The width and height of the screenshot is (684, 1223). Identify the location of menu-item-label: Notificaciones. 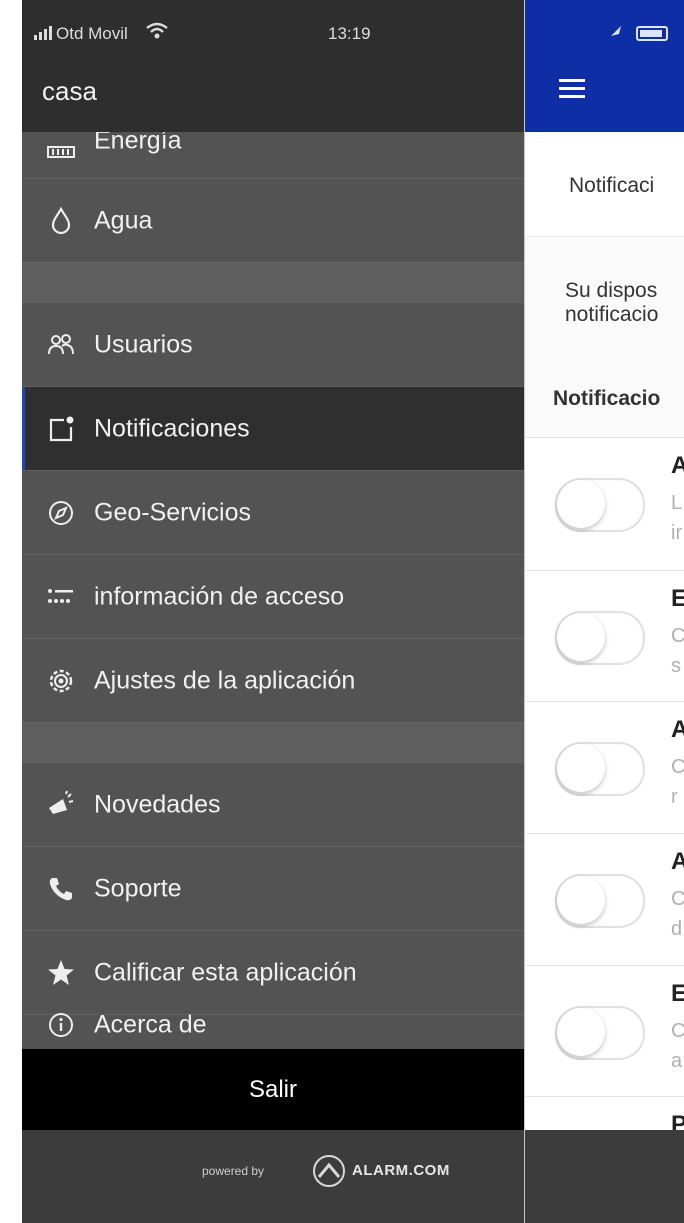
(172, 428).